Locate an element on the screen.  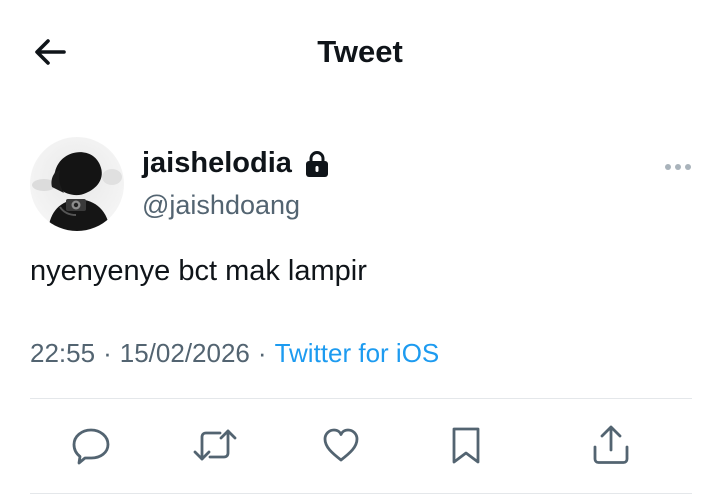
like-button is located at coordinates (341, 447).